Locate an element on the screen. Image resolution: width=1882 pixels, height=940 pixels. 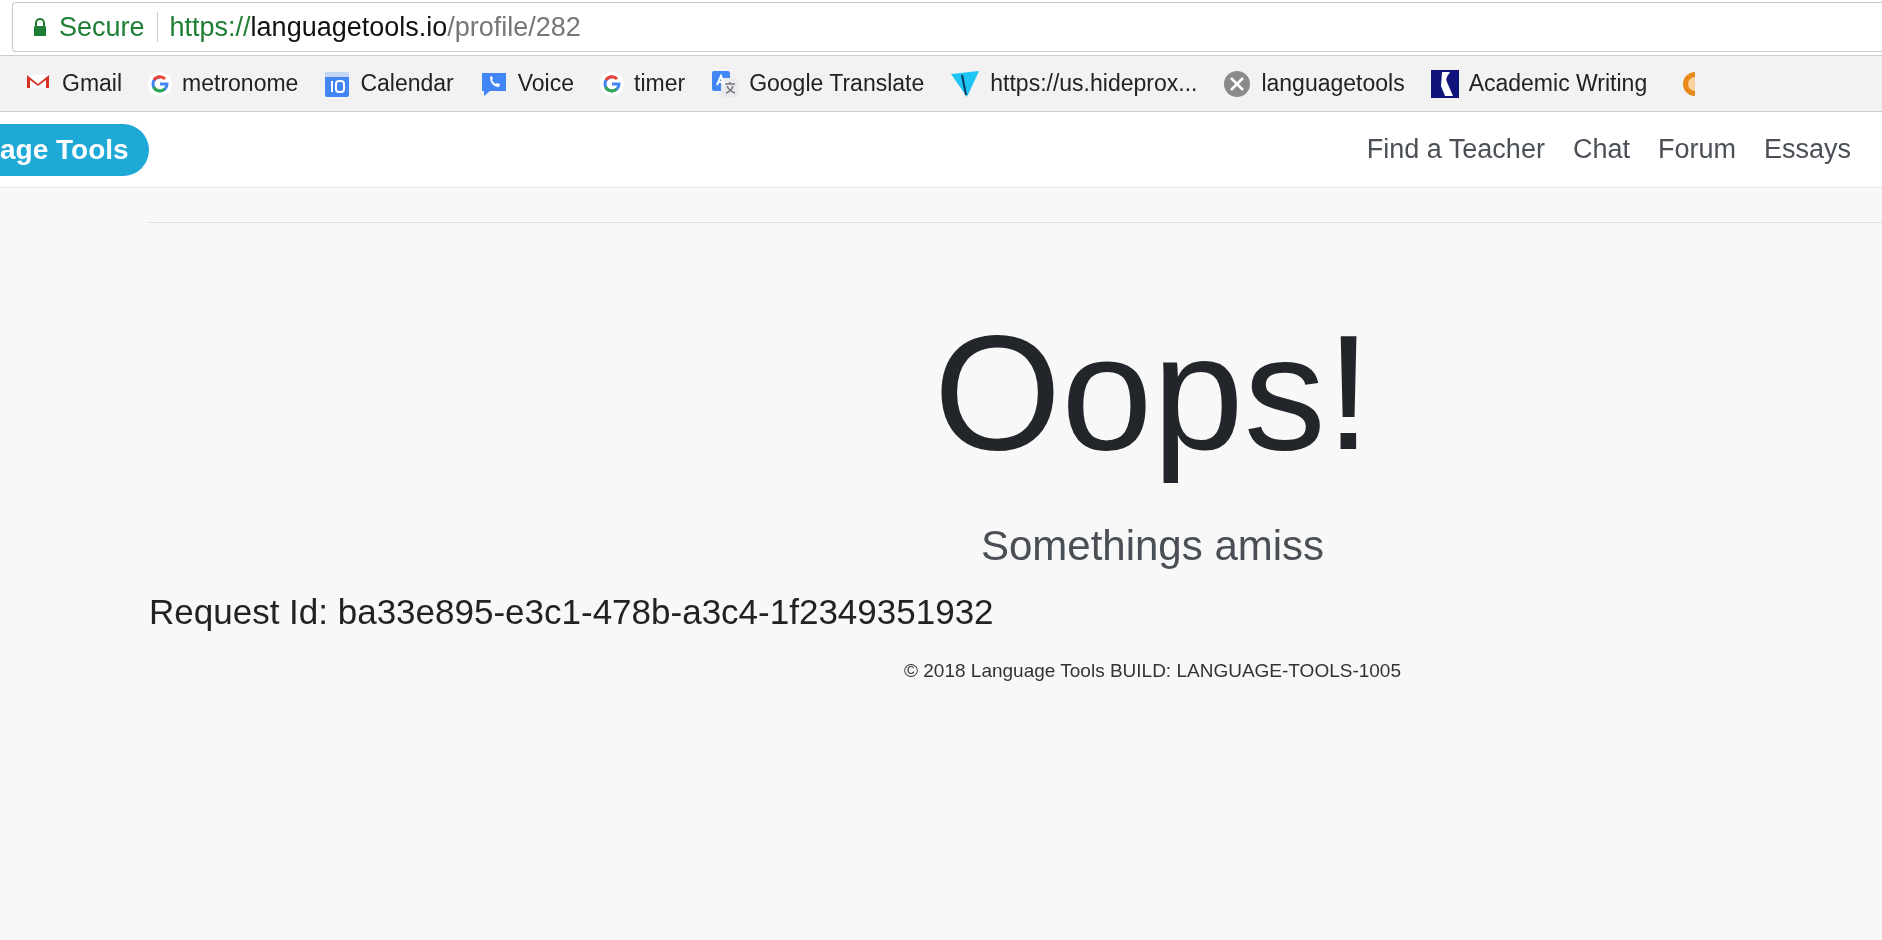
nav-link: Chat is located at coordinates (1601, 149).